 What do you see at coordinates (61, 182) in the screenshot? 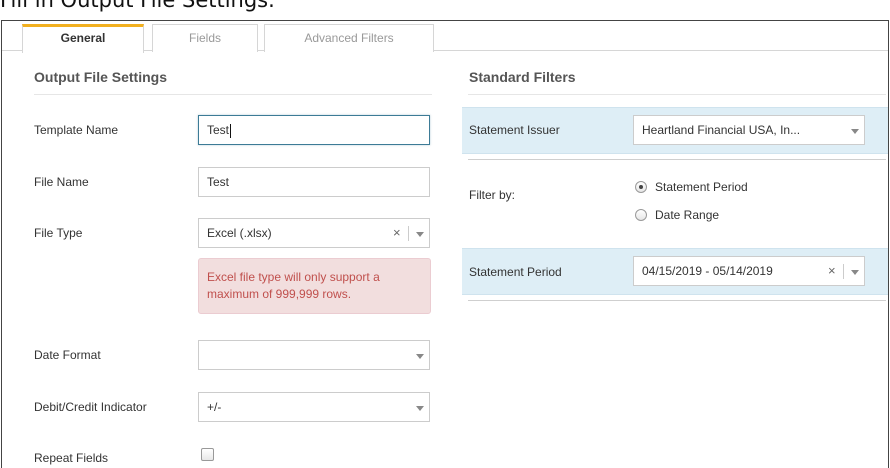
I see `file-name-label: File Name` at bounding box center [61, 182].